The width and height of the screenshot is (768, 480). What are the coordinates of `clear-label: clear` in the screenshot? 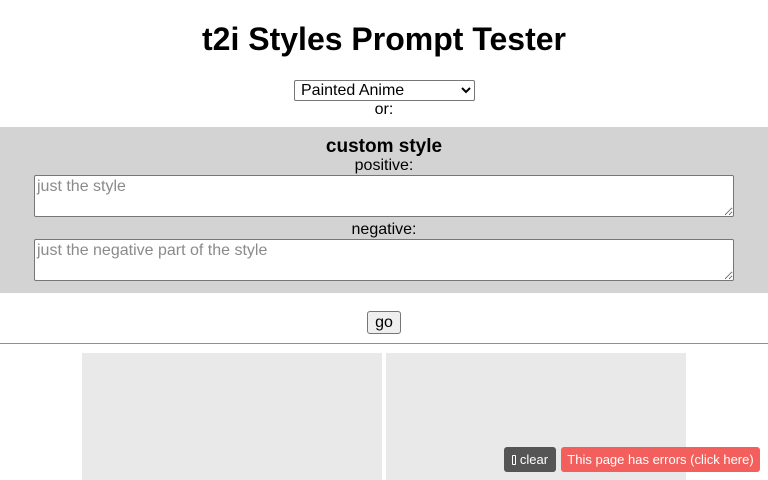 It's located at (534, 459).